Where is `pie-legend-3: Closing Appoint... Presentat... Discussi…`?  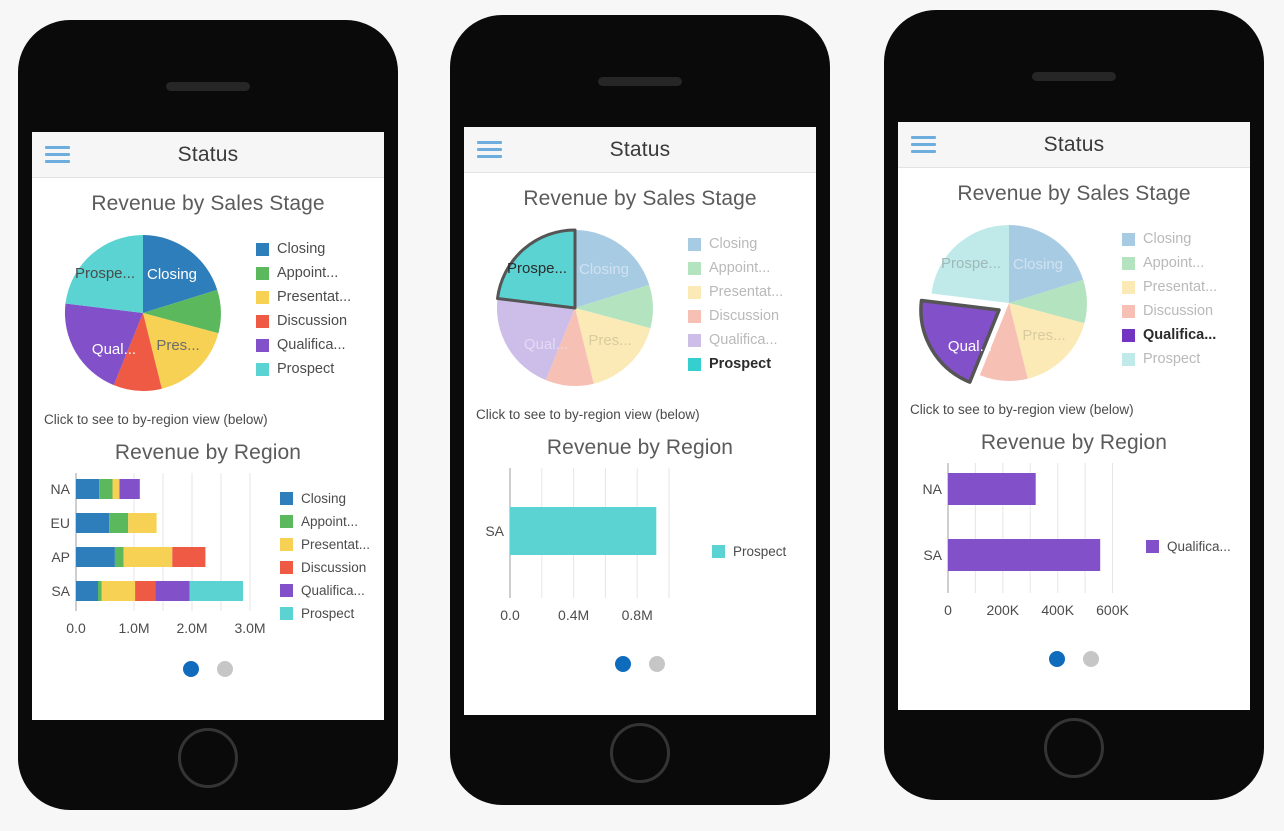 pie-legend-3: Closing Appoint... Presentat... Discussi… is located at coordinates (1185, 303).